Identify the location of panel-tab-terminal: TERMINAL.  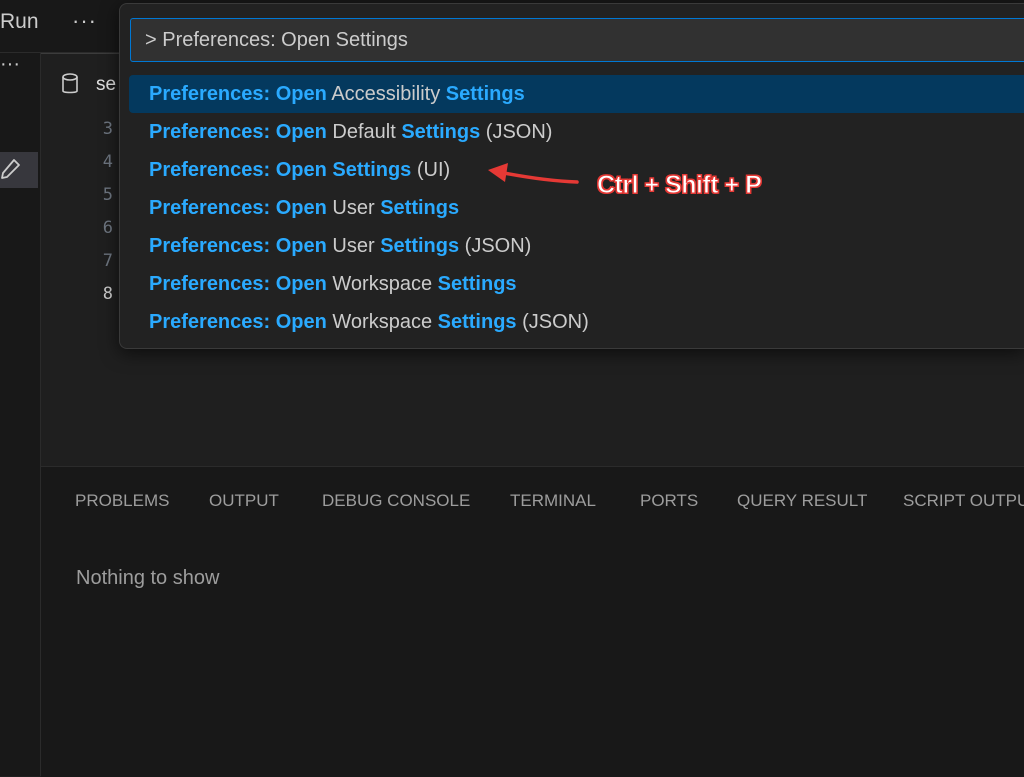
(553, 501).